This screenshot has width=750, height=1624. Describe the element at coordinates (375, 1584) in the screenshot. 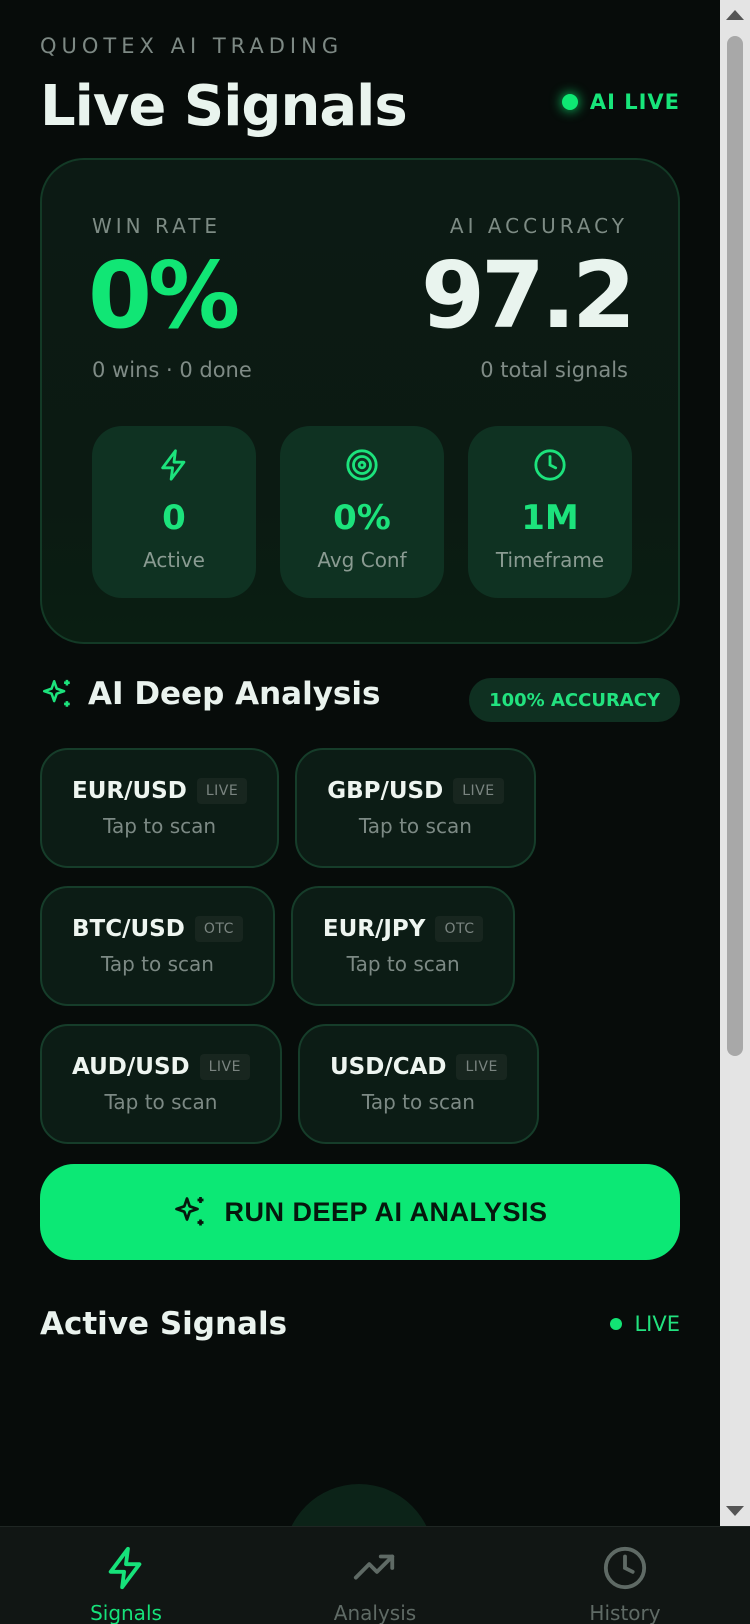

I see `nav-tab-analysis: Analysis` at that location.